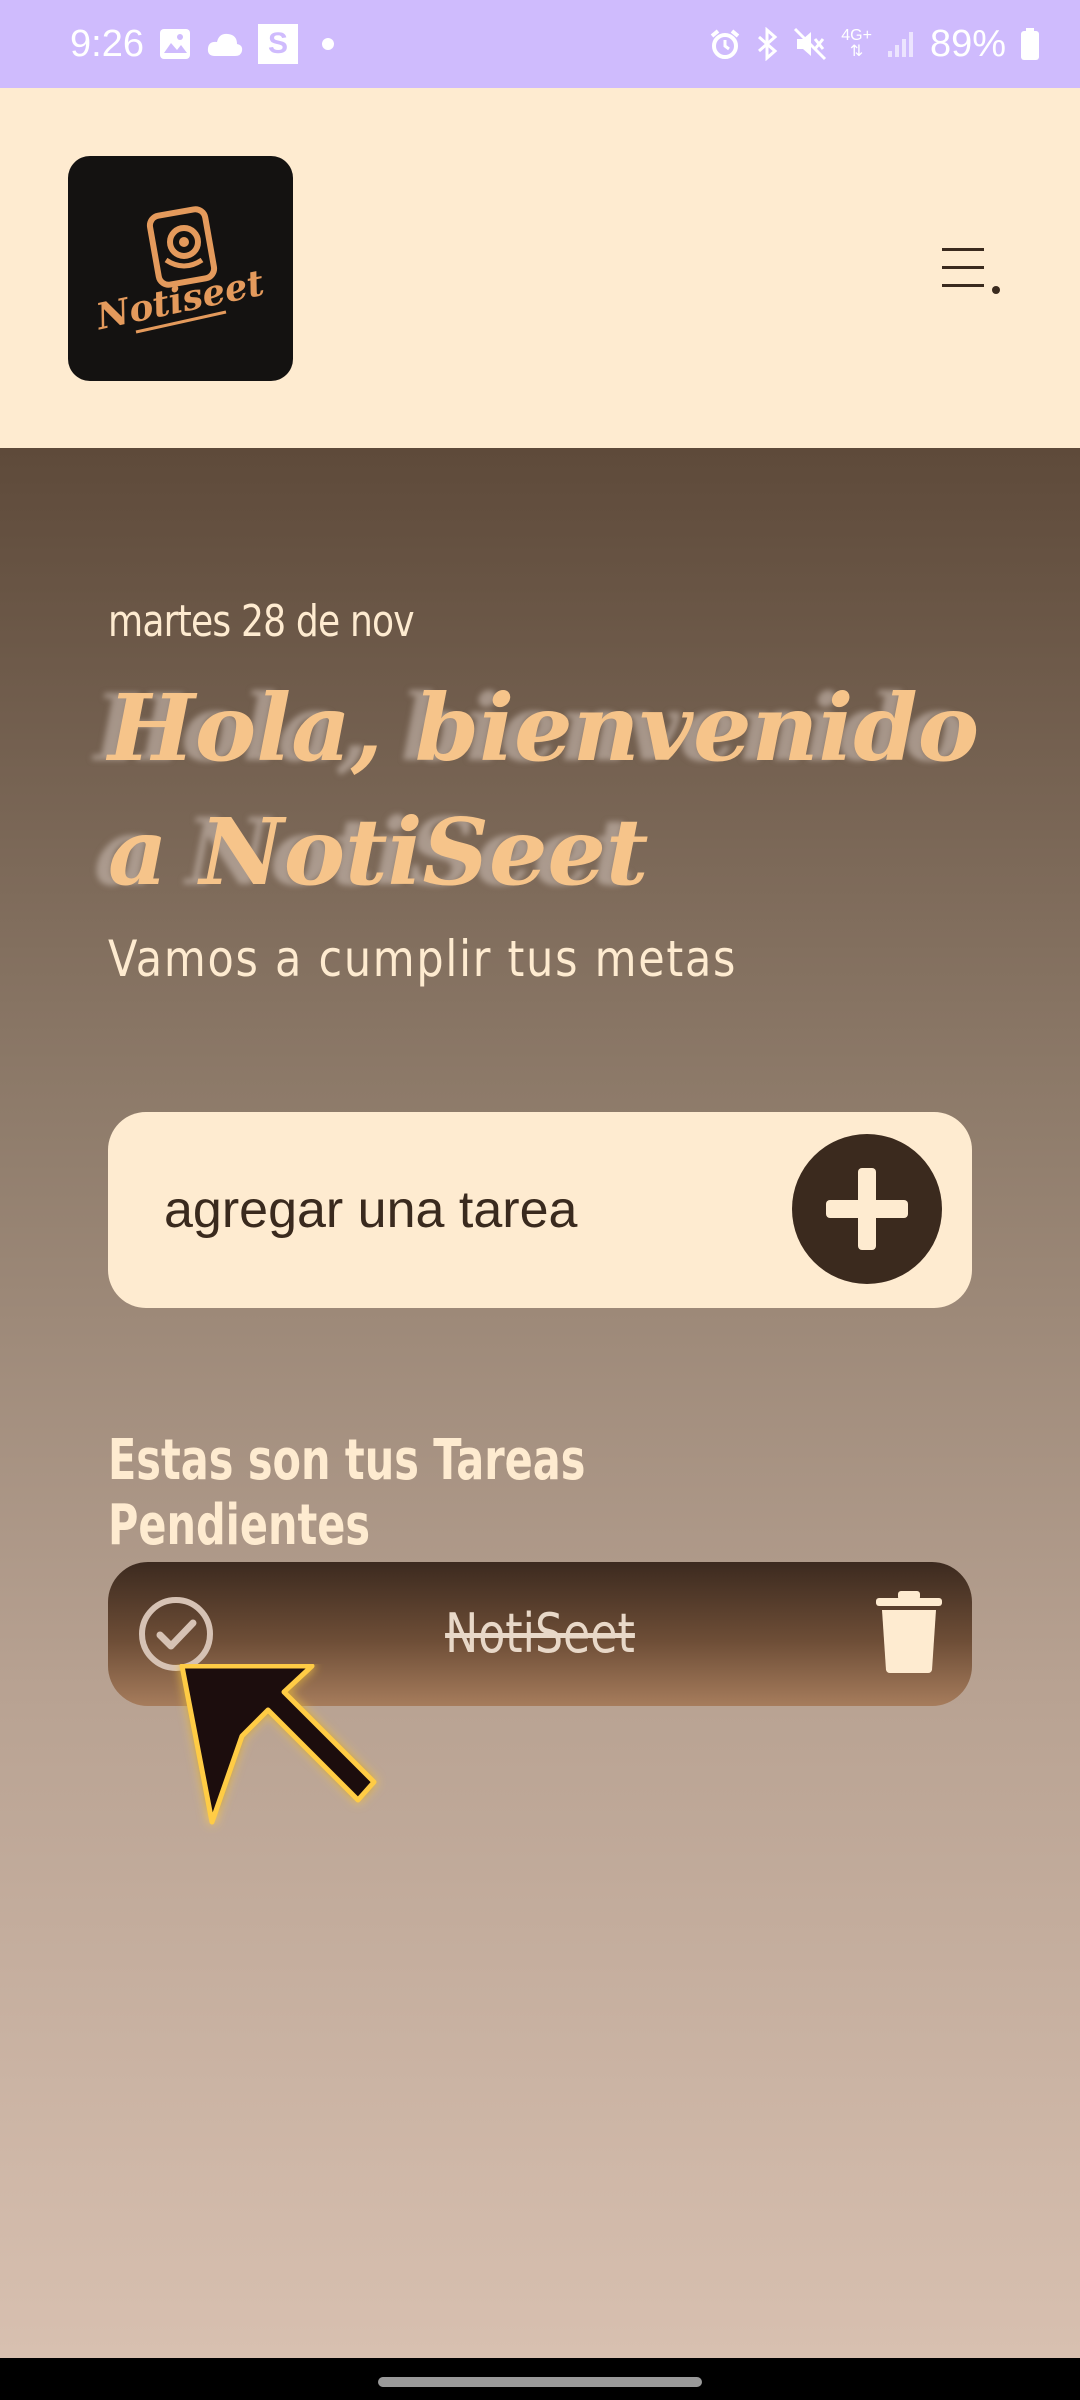 The image size is (1080, 2400). I want to click on home-gesture-handle, so click(540, 2382).